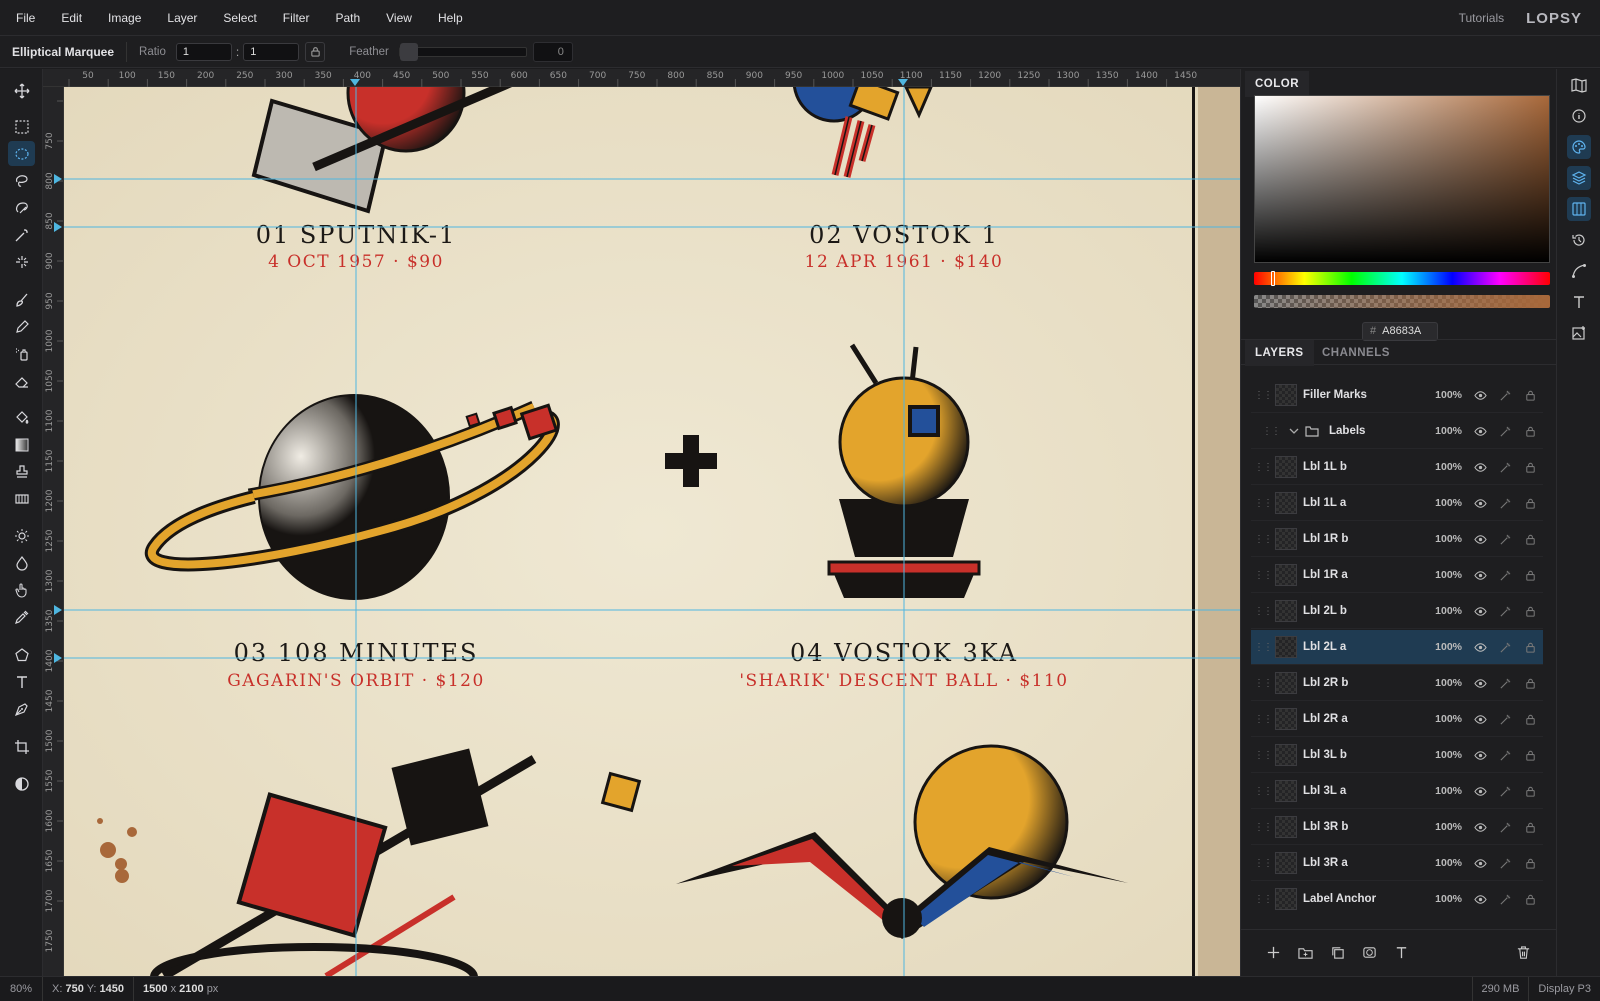  I want to click on layer-group-row: ⋮⋮Labels100%, so click(1397, 431).